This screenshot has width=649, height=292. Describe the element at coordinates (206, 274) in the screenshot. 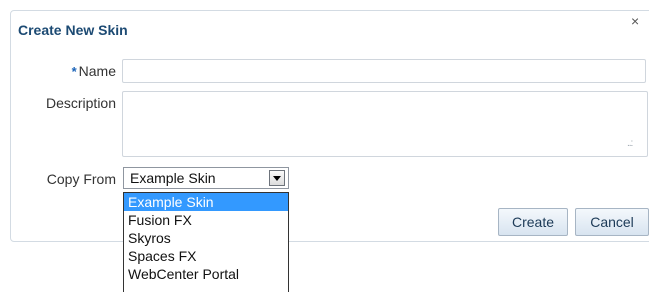

I see `dropdown-option: WebCenter Portal` at that location.